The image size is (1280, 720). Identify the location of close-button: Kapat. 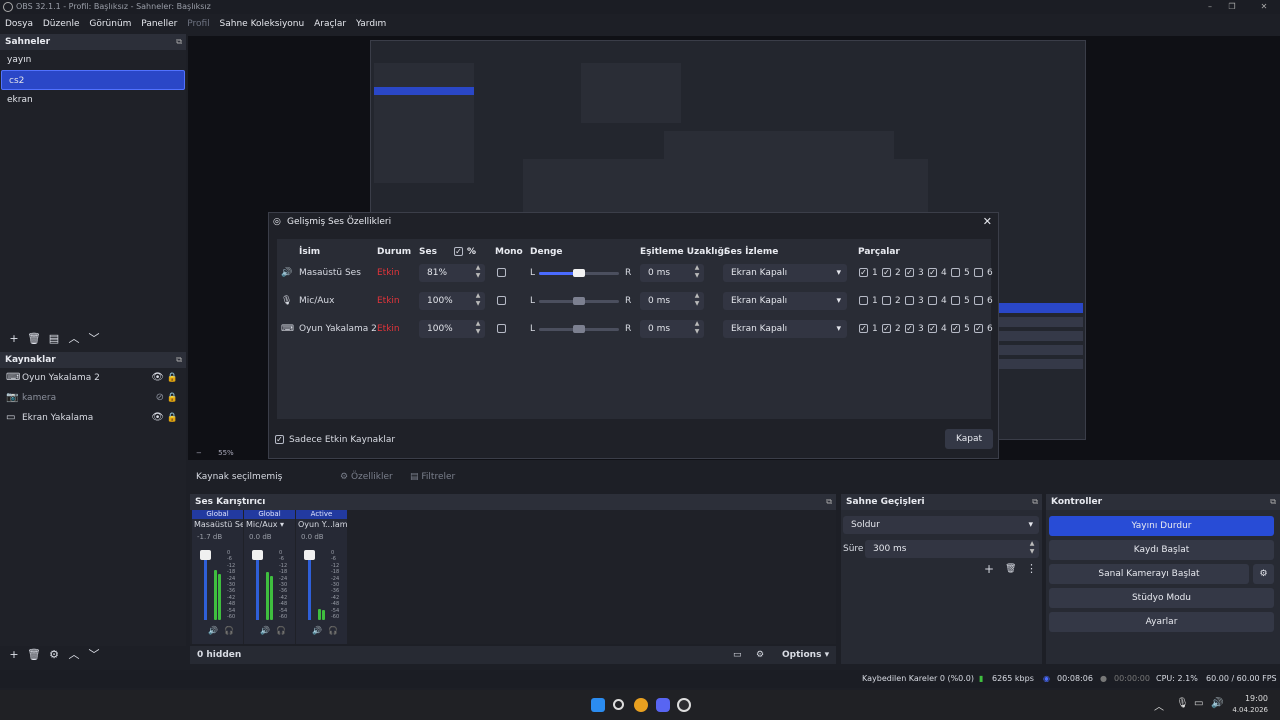
(969, 439).